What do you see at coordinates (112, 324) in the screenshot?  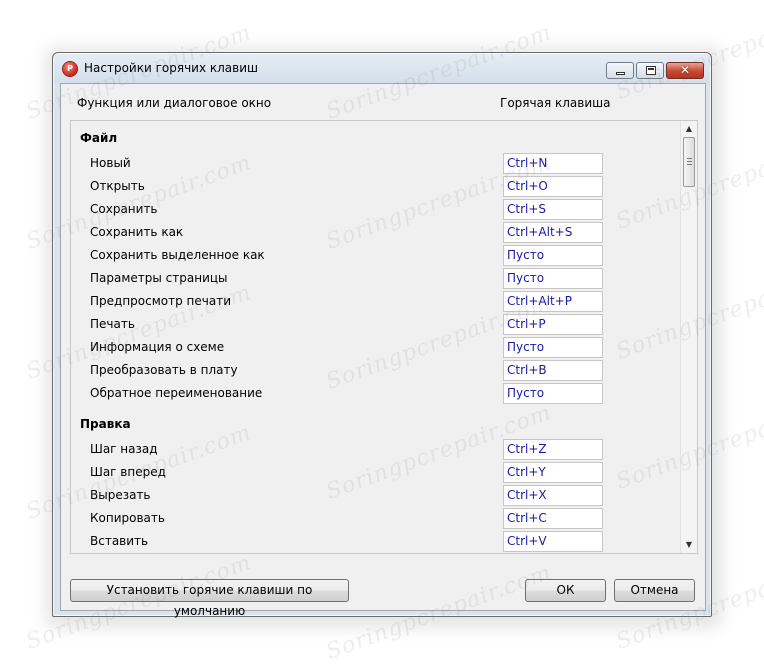 I see `hotkey-row-label: Печать` at bounding box center [112, 324].